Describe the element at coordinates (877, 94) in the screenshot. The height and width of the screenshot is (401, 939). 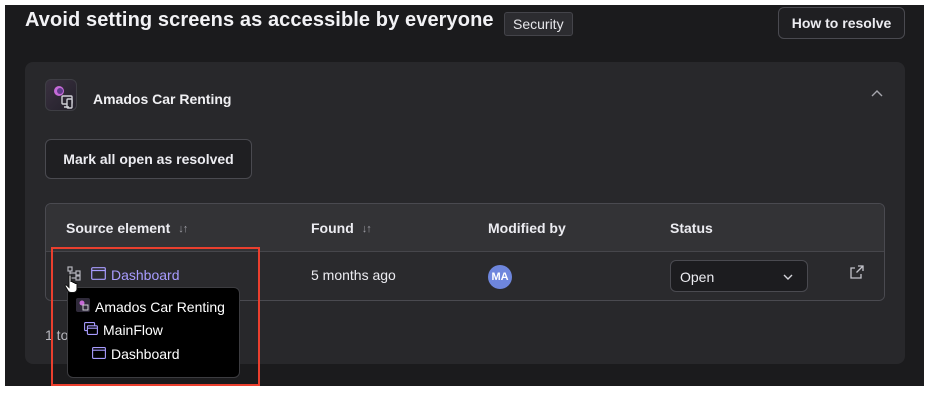
I see `chevron-up-icon` at that location.